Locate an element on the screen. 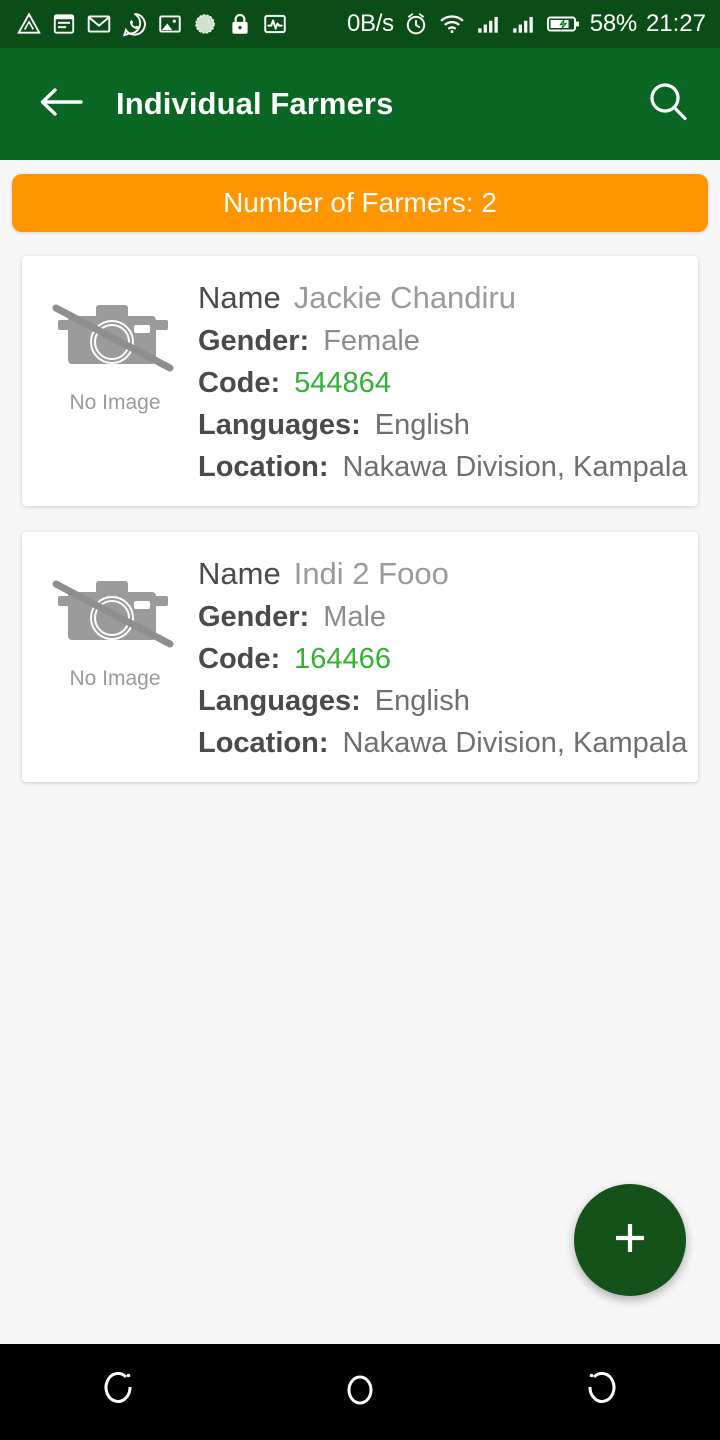 This screenshot has width=720, height=1440. gmail-icon is located at coordinates (99, 24).